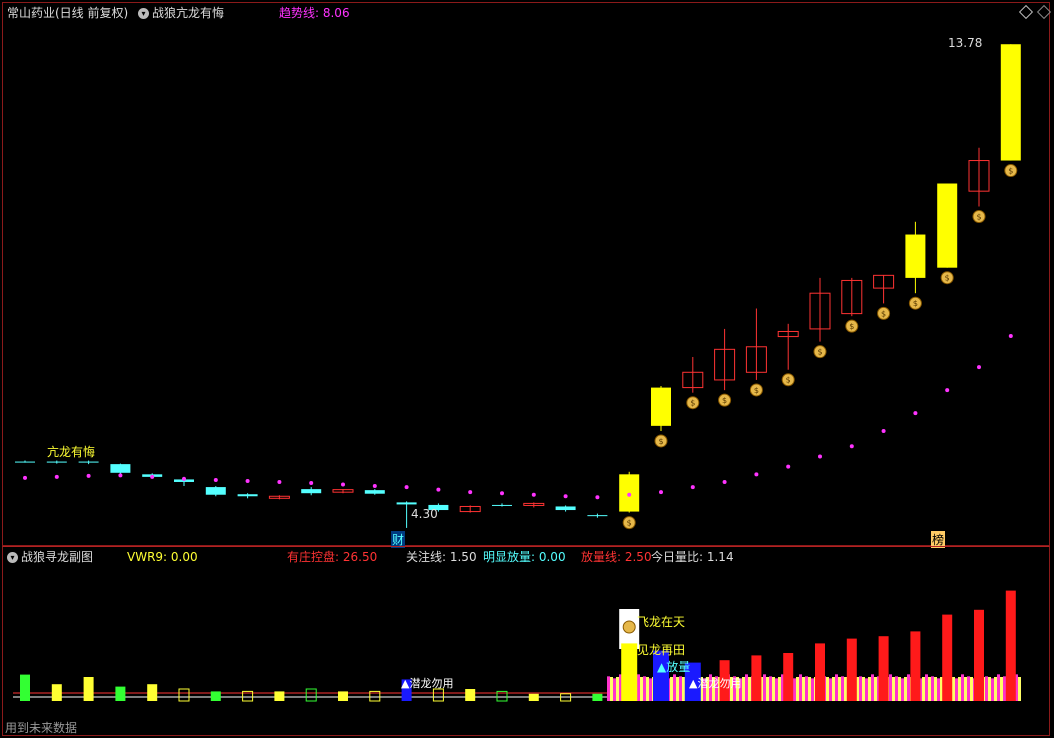 The image size is (1054, 738). I want to click on kanglong-label: 亢龙有悔, so click(71, 452).